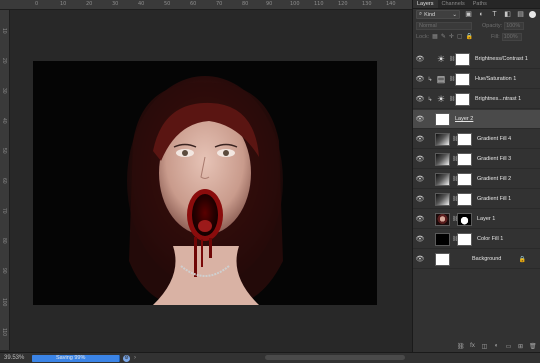 This screenshot has height=363, width=540. Describe the element at coordinates (464, 119) in the screenshot. I see `layer-name: Layer 2` at that location.